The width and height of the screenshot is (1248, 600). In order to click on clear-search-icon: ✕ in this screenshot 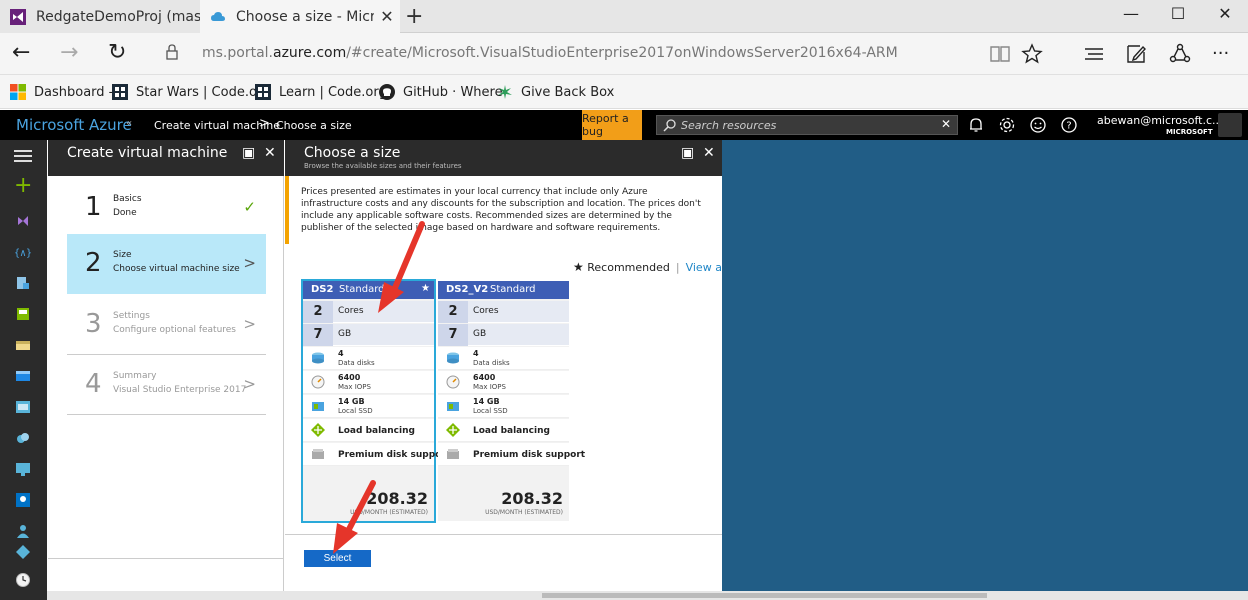, I will do `click(946, 124)`.